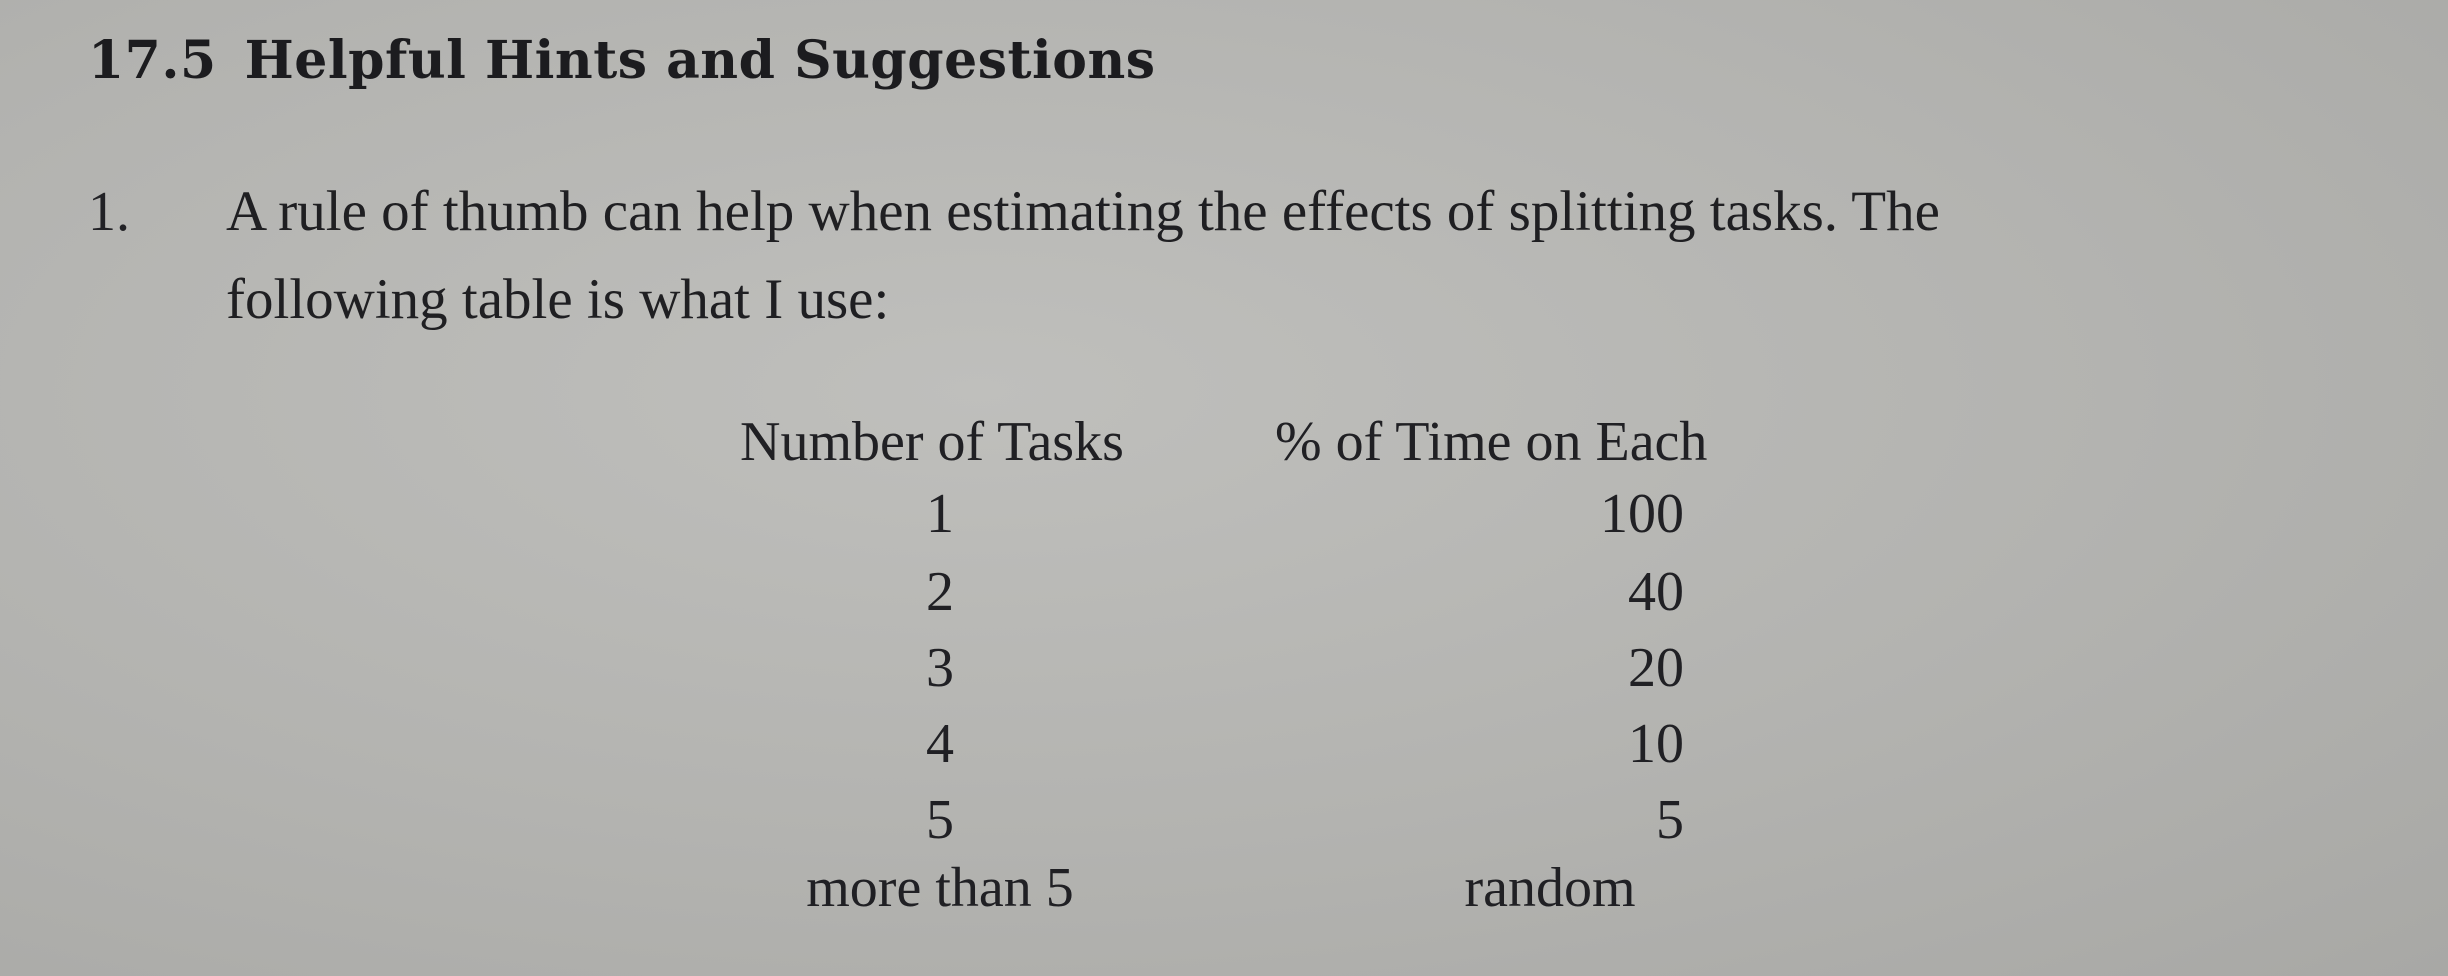  Describe the element at coordinates (1642, 514) in the screenshot. I see `table-cell-time: 100` at that location.